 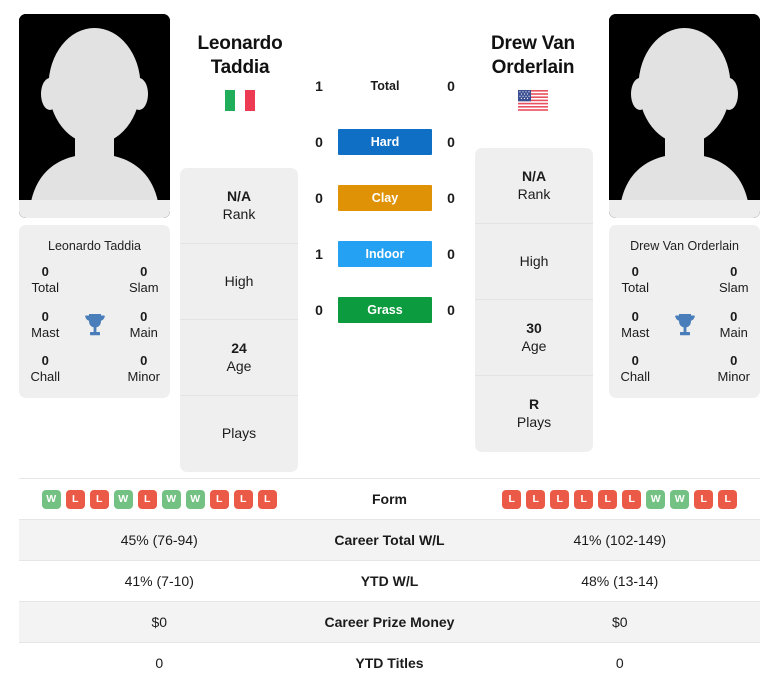 I want to click on h2h-total-right-score: 0, so click(x=451, y=86).